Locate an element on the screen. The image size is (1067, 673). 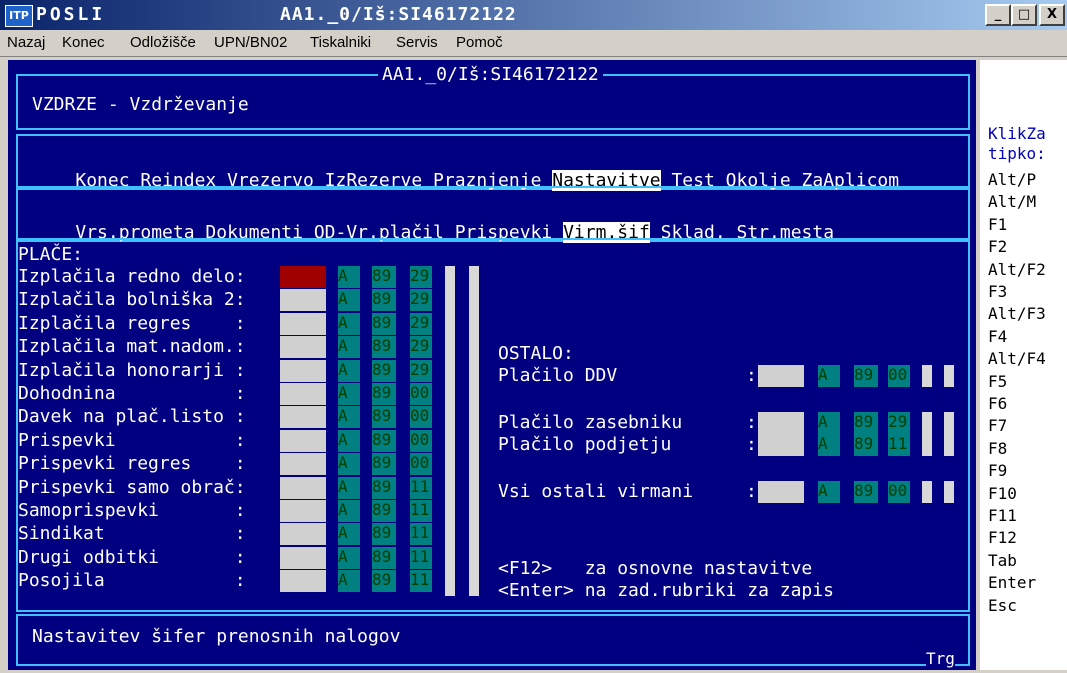
menu-servis: Servis is located at coordinates (417, 42).